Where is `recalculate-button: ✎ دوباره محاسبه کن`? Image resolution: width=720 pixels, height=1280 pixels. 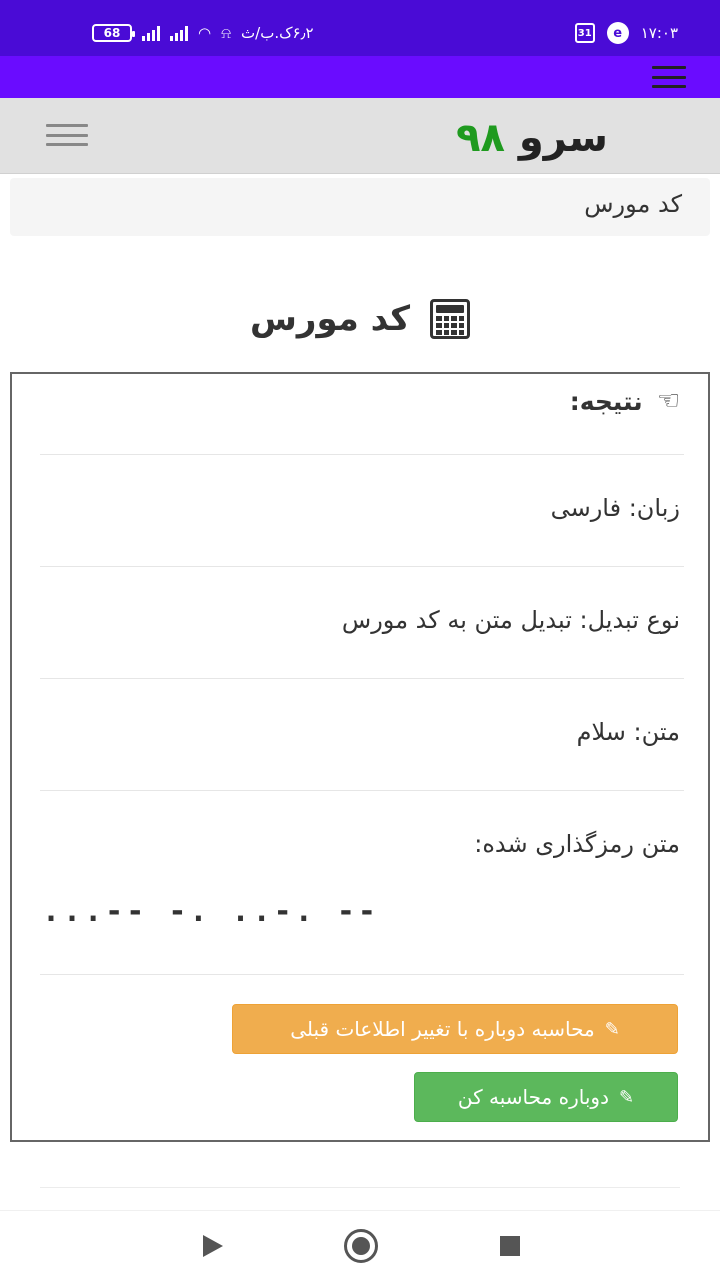
recalculate-button: ✎ دوباره محاسبه کن is located at coordinates (546, 1097).